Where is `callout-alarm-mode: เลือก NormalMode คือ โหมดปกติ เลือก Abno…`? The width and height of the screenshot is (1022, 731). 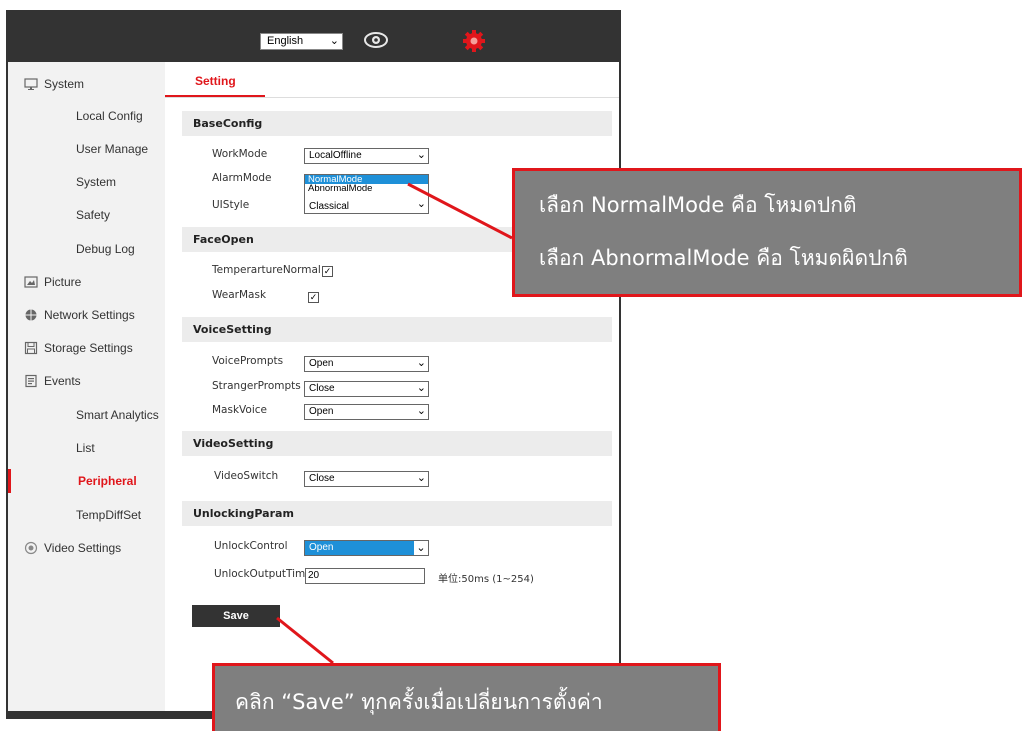
callout-alarm-mode: เลือก NormalMode คือ โหมดปกติ เลือก Abno… is located at coordinates (767, 232).